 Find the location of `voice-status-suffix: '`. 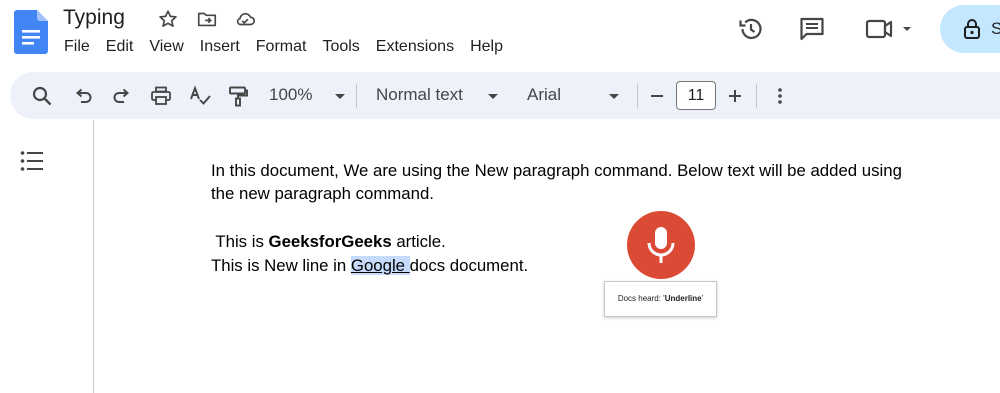

voice-status-suffix: ' is located at coordinates (702, 298).